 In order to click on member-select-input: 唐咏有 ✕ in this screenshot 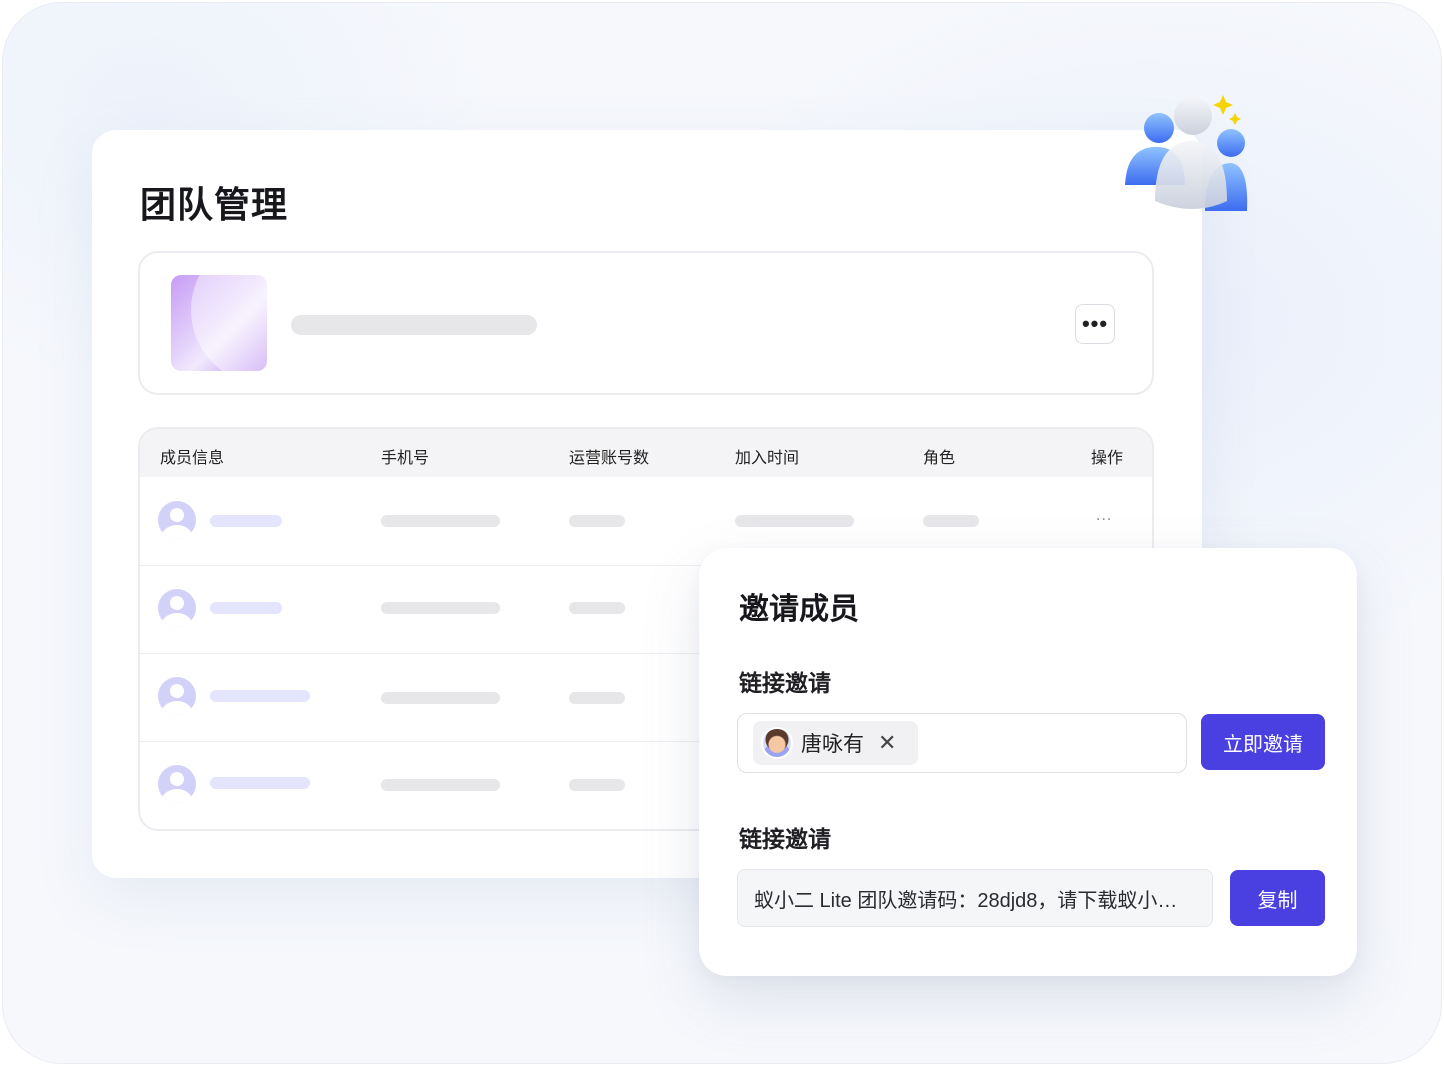, I will do `click(962, 743)`.